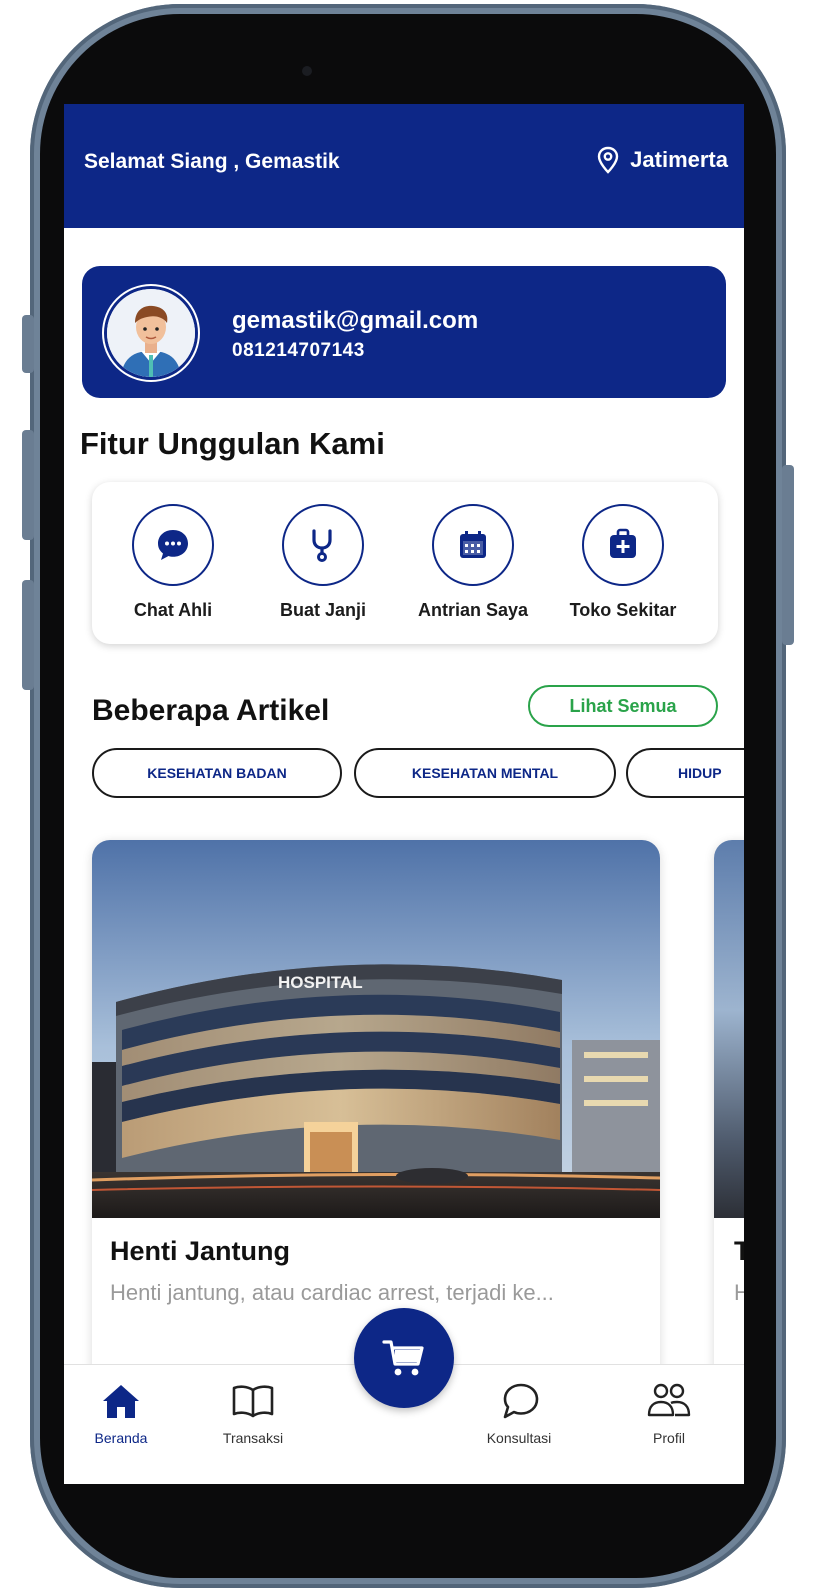 The image size is (816, 1594). I want to click on user-avatar-icon, so click(151, 333).